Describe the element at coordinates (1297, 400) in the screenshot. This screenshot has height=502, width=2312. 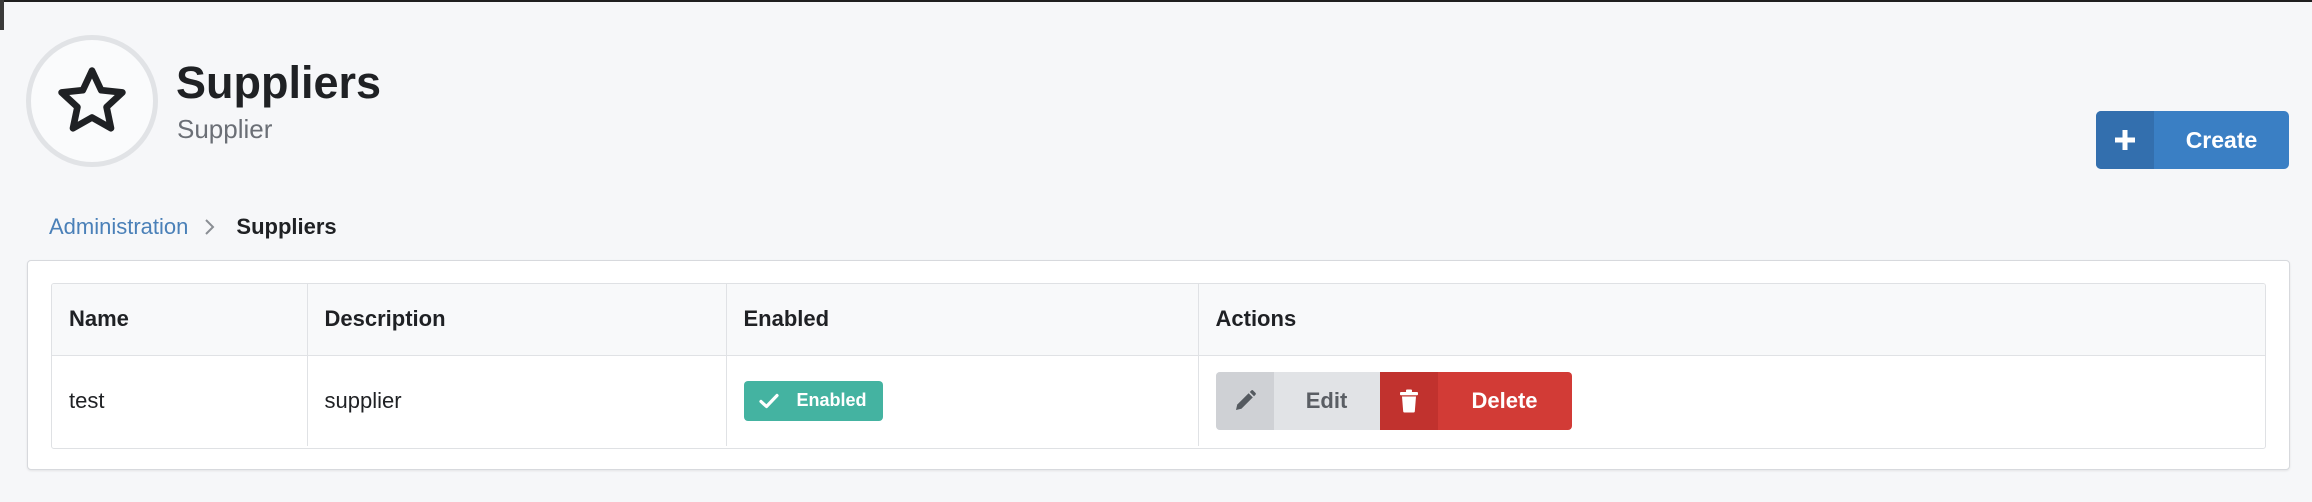
I see `edit-button: Edit` at that location.